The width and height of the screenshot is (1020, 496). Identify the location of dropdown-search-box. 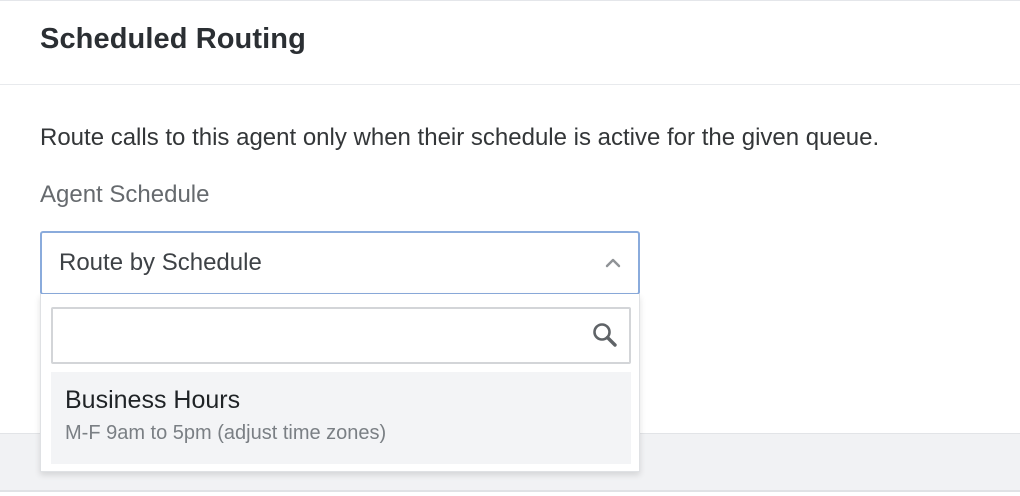
(341, 335).